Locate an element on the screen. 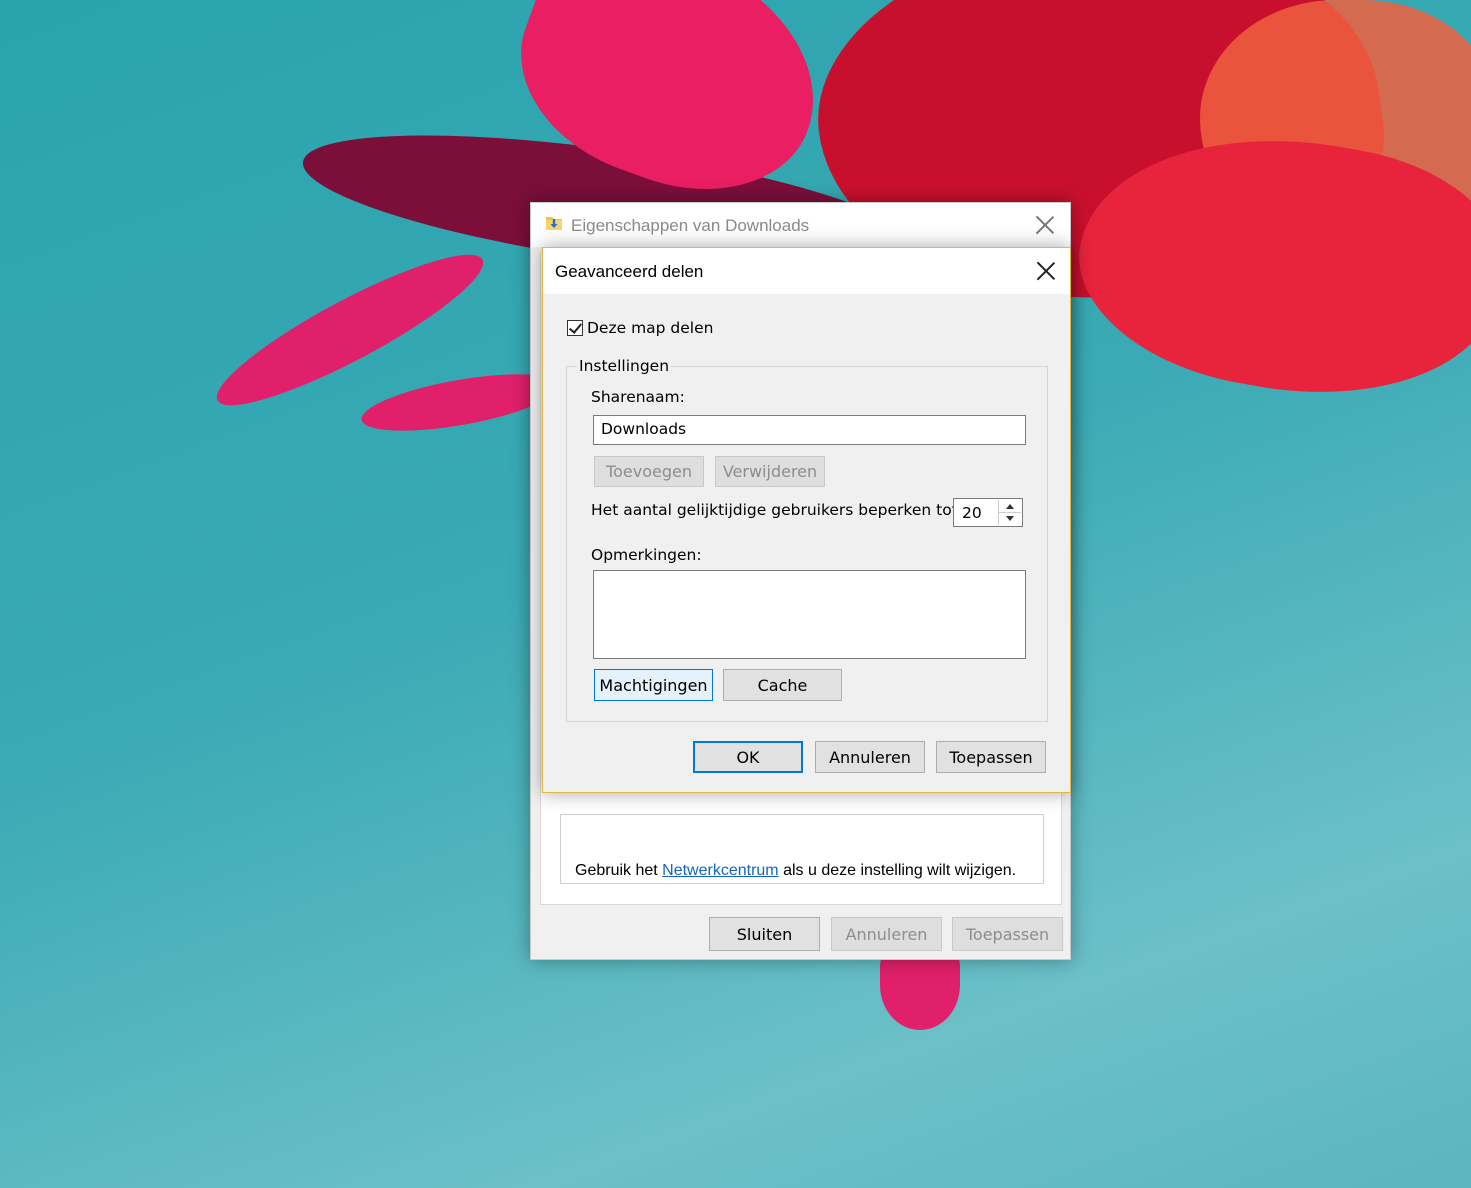 This screenshot has height=1188, width=1471. settings-group-label: Instellingen is located at coordinates (624, 366).